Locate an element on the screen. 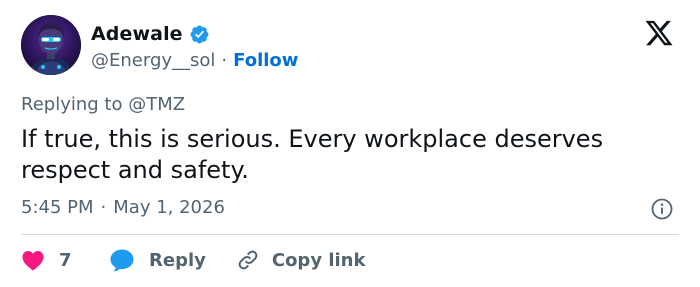  reply-label: Reply is located at coordinates (177, 260).